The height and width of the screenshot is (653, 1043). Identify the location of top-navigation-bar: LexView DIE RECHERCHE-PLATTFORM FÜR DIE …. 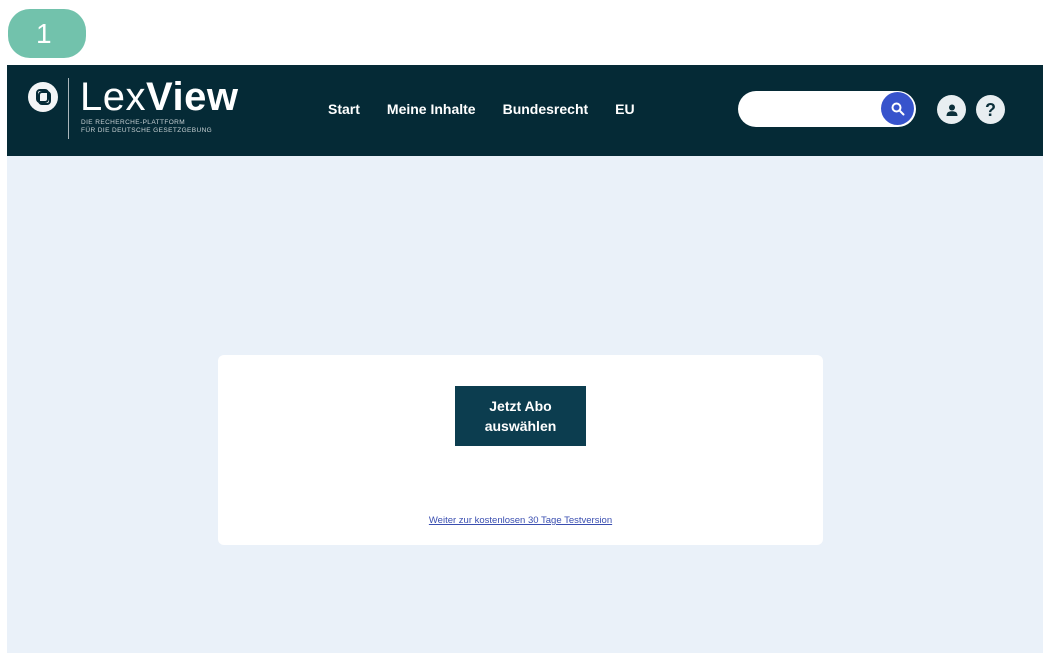
(525, 110).